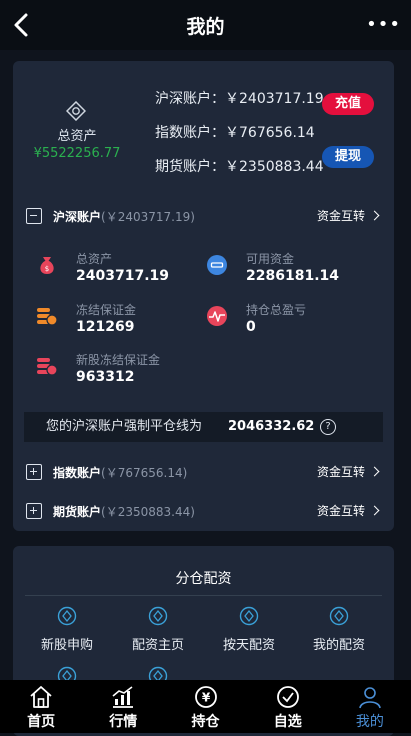 This screenshot has width=411, height=736. What do you see at coordinates (217, 265) in the screenshot?
I see `coin-icon` at bounding box center [217, 265].